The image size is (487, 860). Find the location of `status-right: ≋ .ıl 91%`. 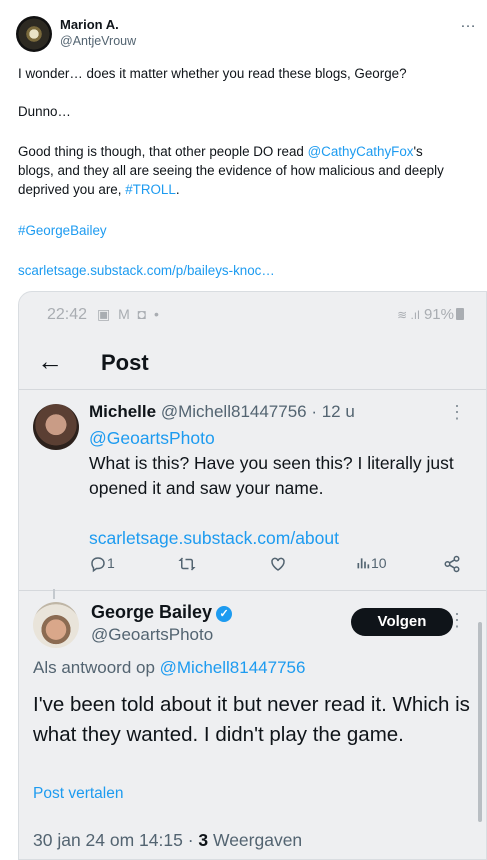

status-right: ≋ .ıl 91% is located at coordinates (430, 314).